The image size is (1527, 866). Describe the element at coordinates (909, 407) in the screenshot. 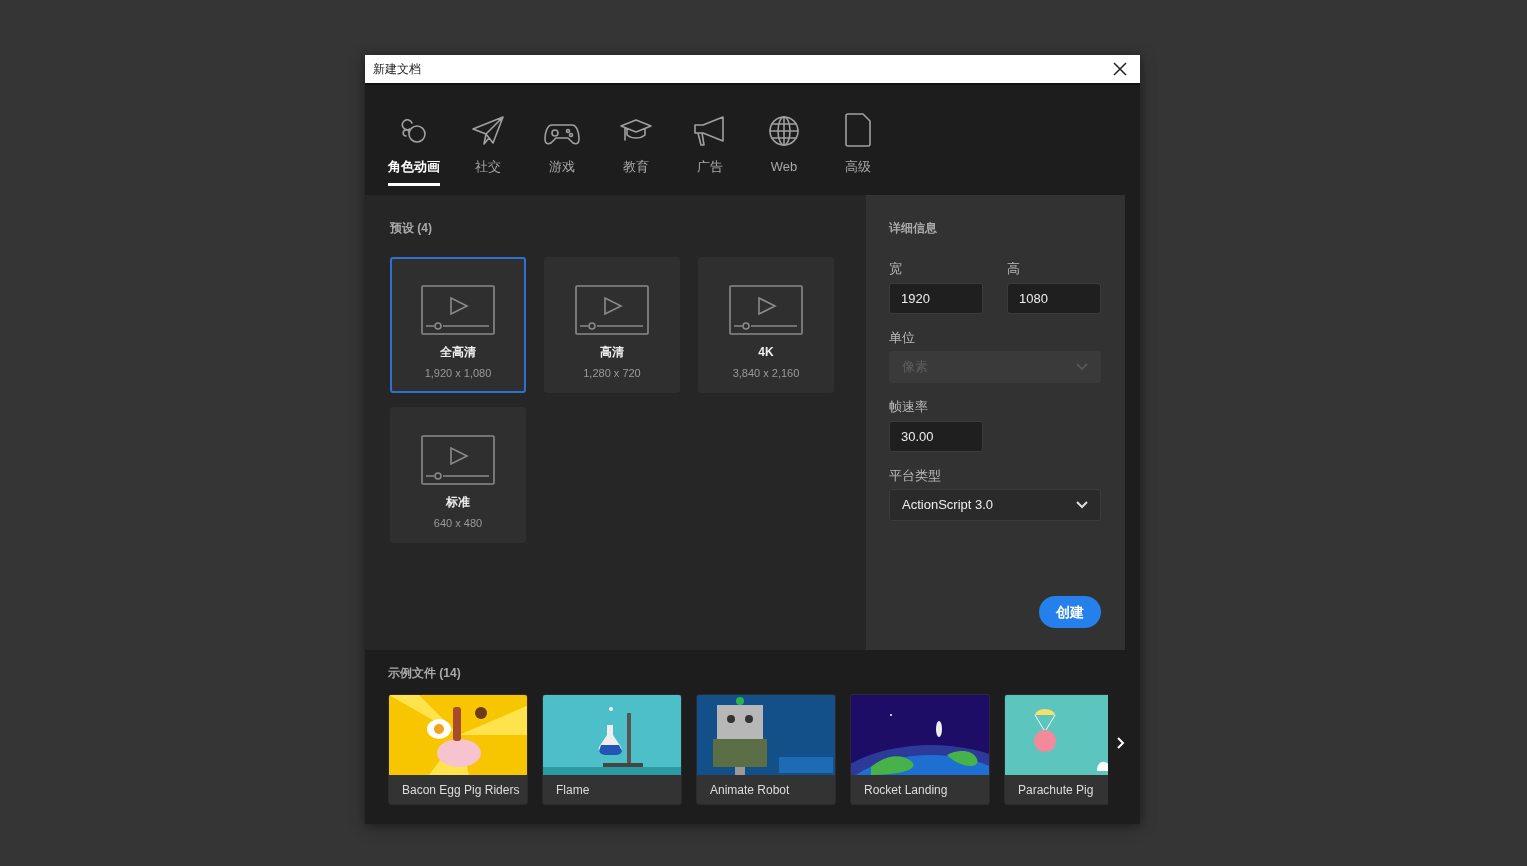

I see `field-label: 帧速率` at that location.